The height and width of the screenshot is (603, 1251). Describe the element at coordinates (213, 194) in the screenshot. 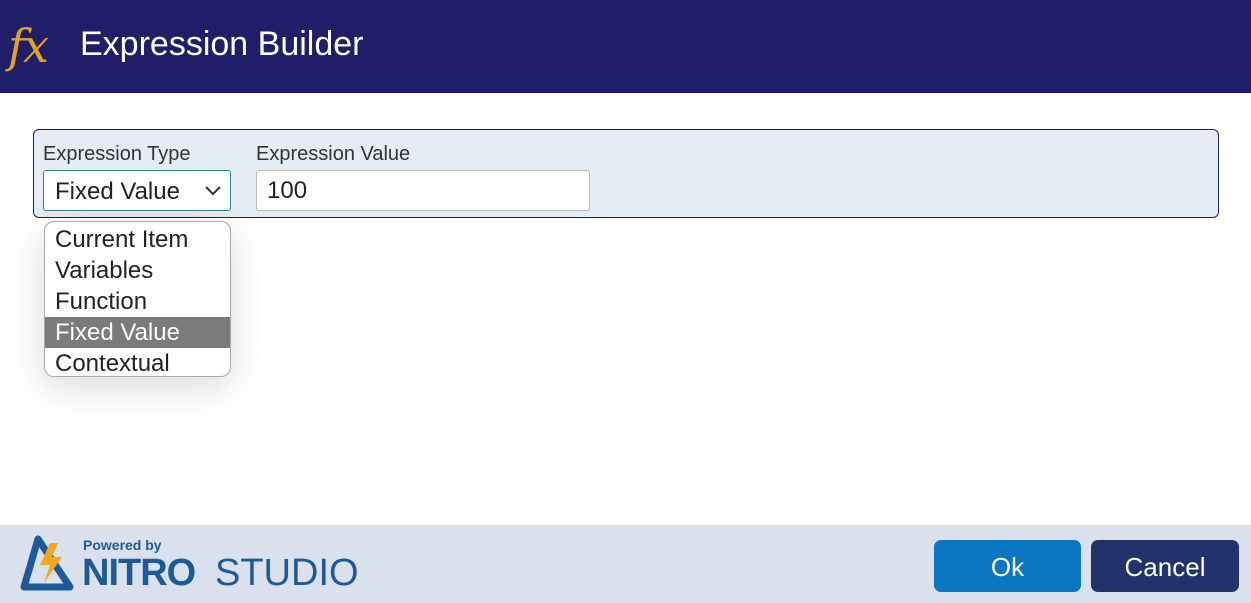

I see `chevron-down-icon` at that location.